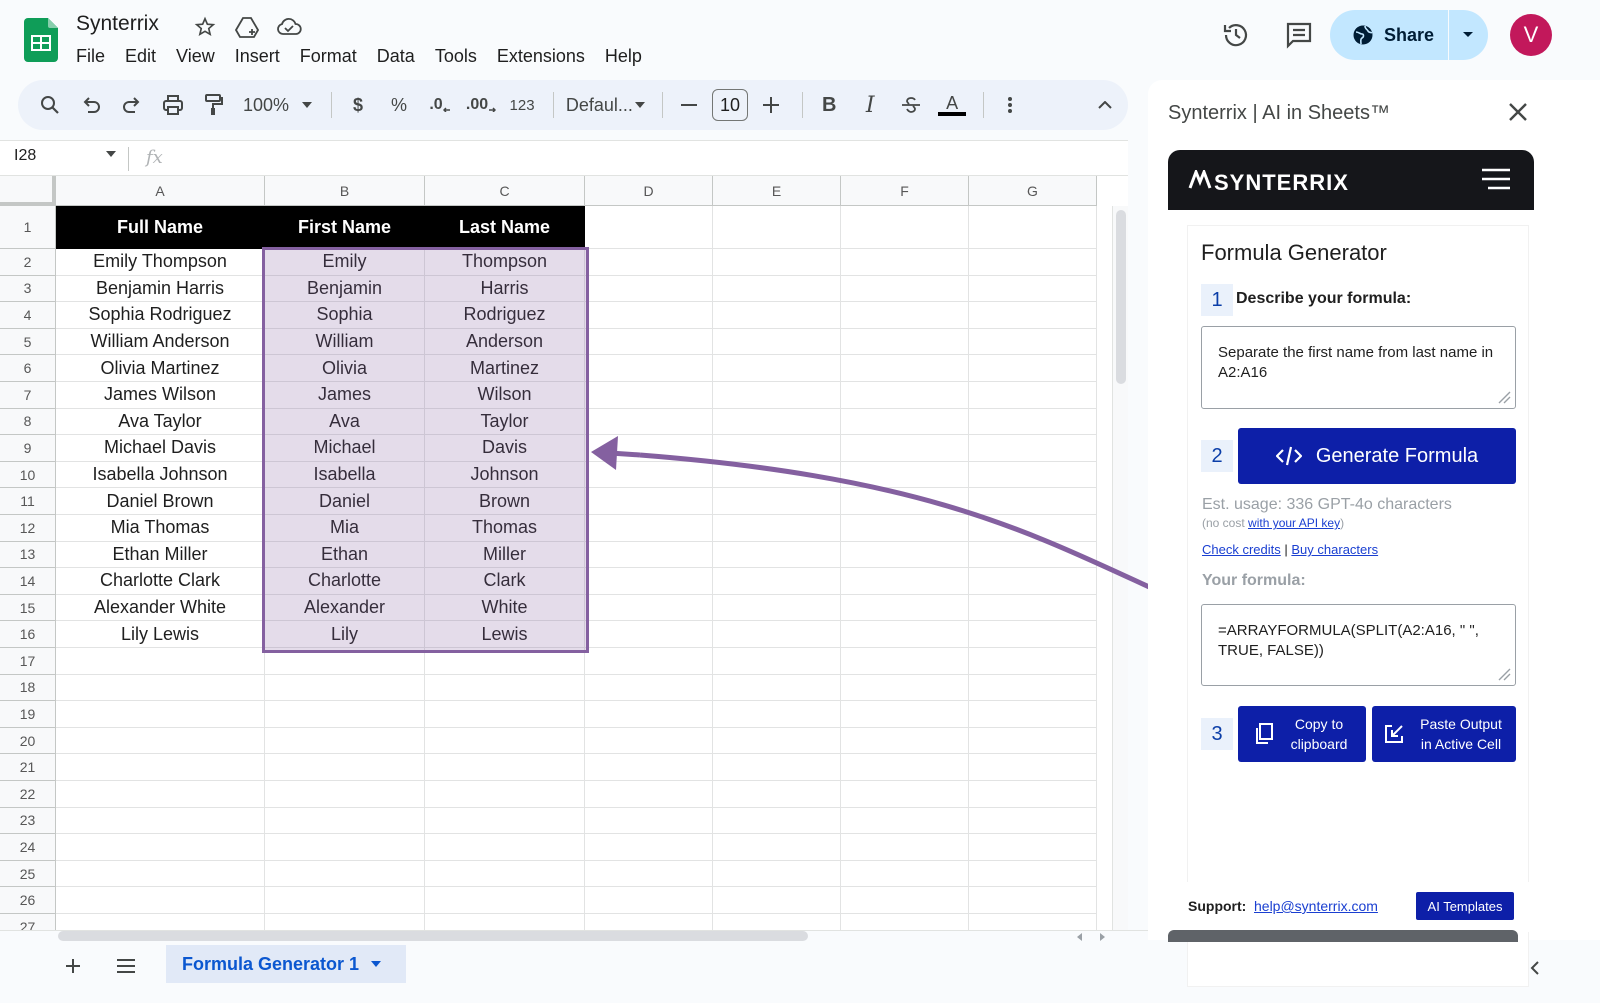  I want to click on more-options-button, so click(1010, 105).